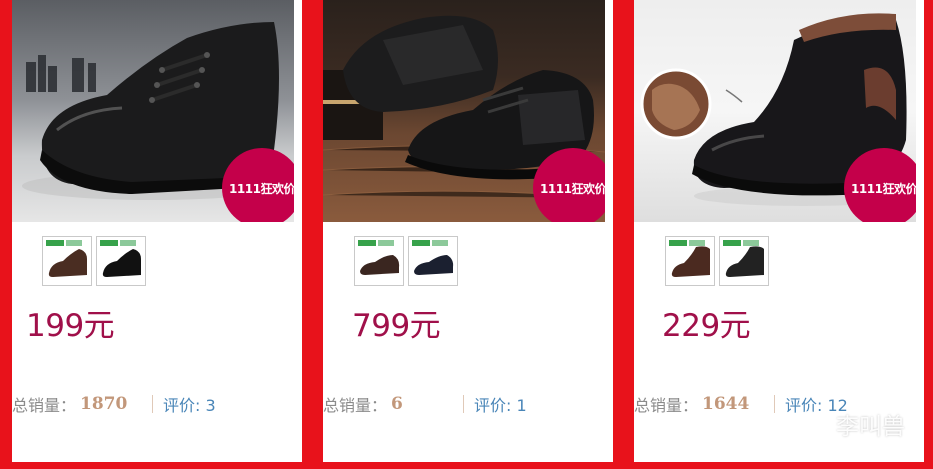 The height and width of the screenshot is (469, 933). Describe the element at coordinates (104, 404) in the screenshot. I see `sales-count: 1870` at that location.